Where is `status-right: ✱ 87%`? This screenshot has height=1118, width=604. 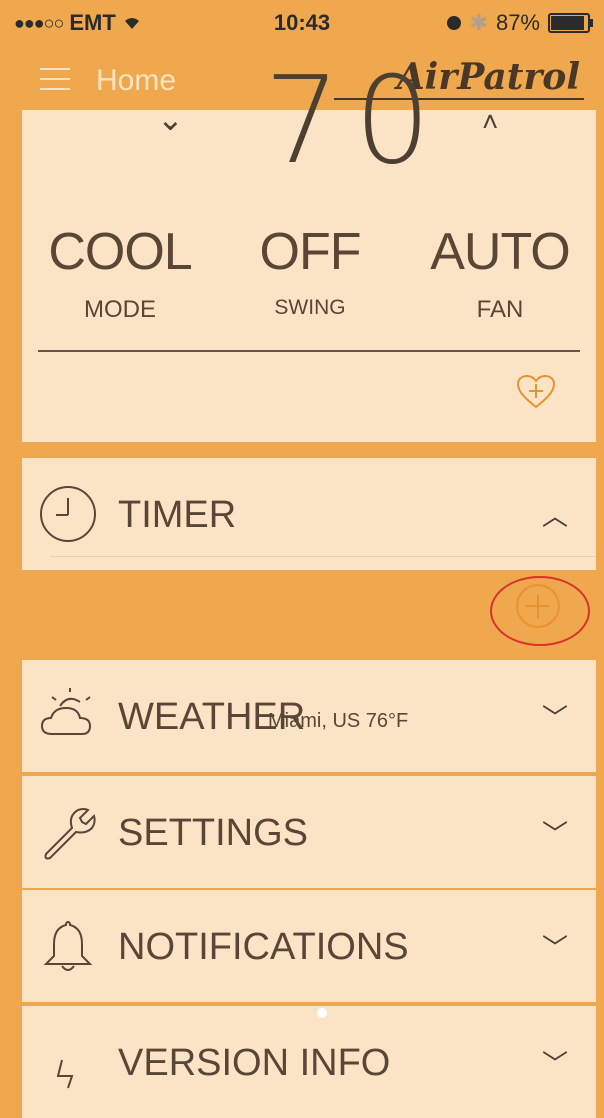
status-right: ✱ 87% is located at coordinates (519, 23).